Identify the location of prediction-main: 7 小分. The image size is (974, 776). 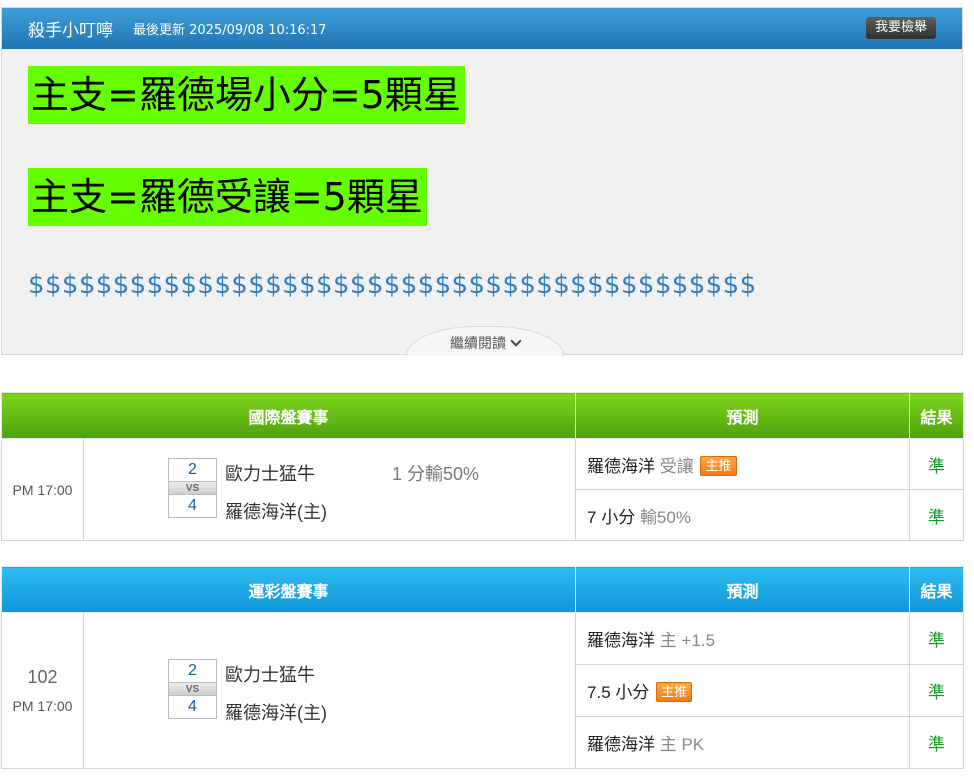
(611, 517).